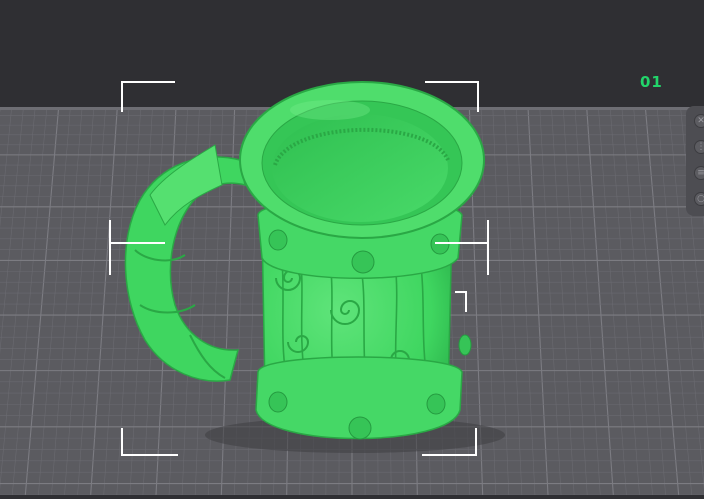 The image size is (704, 499). I want to click on plate-number-label: 01, so click(651, 82).